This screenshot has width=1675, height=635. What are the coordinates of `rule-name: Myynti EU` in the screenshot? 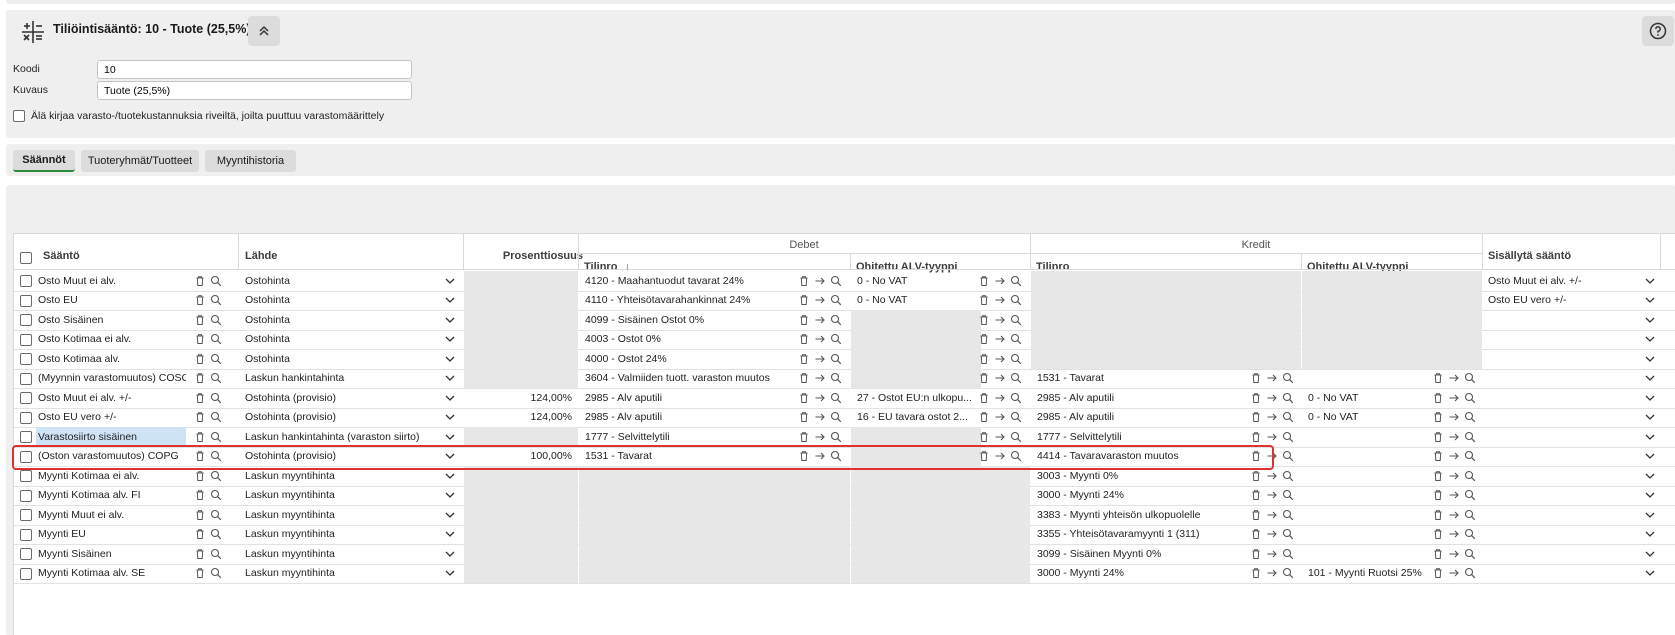 It's located at (111, 535).